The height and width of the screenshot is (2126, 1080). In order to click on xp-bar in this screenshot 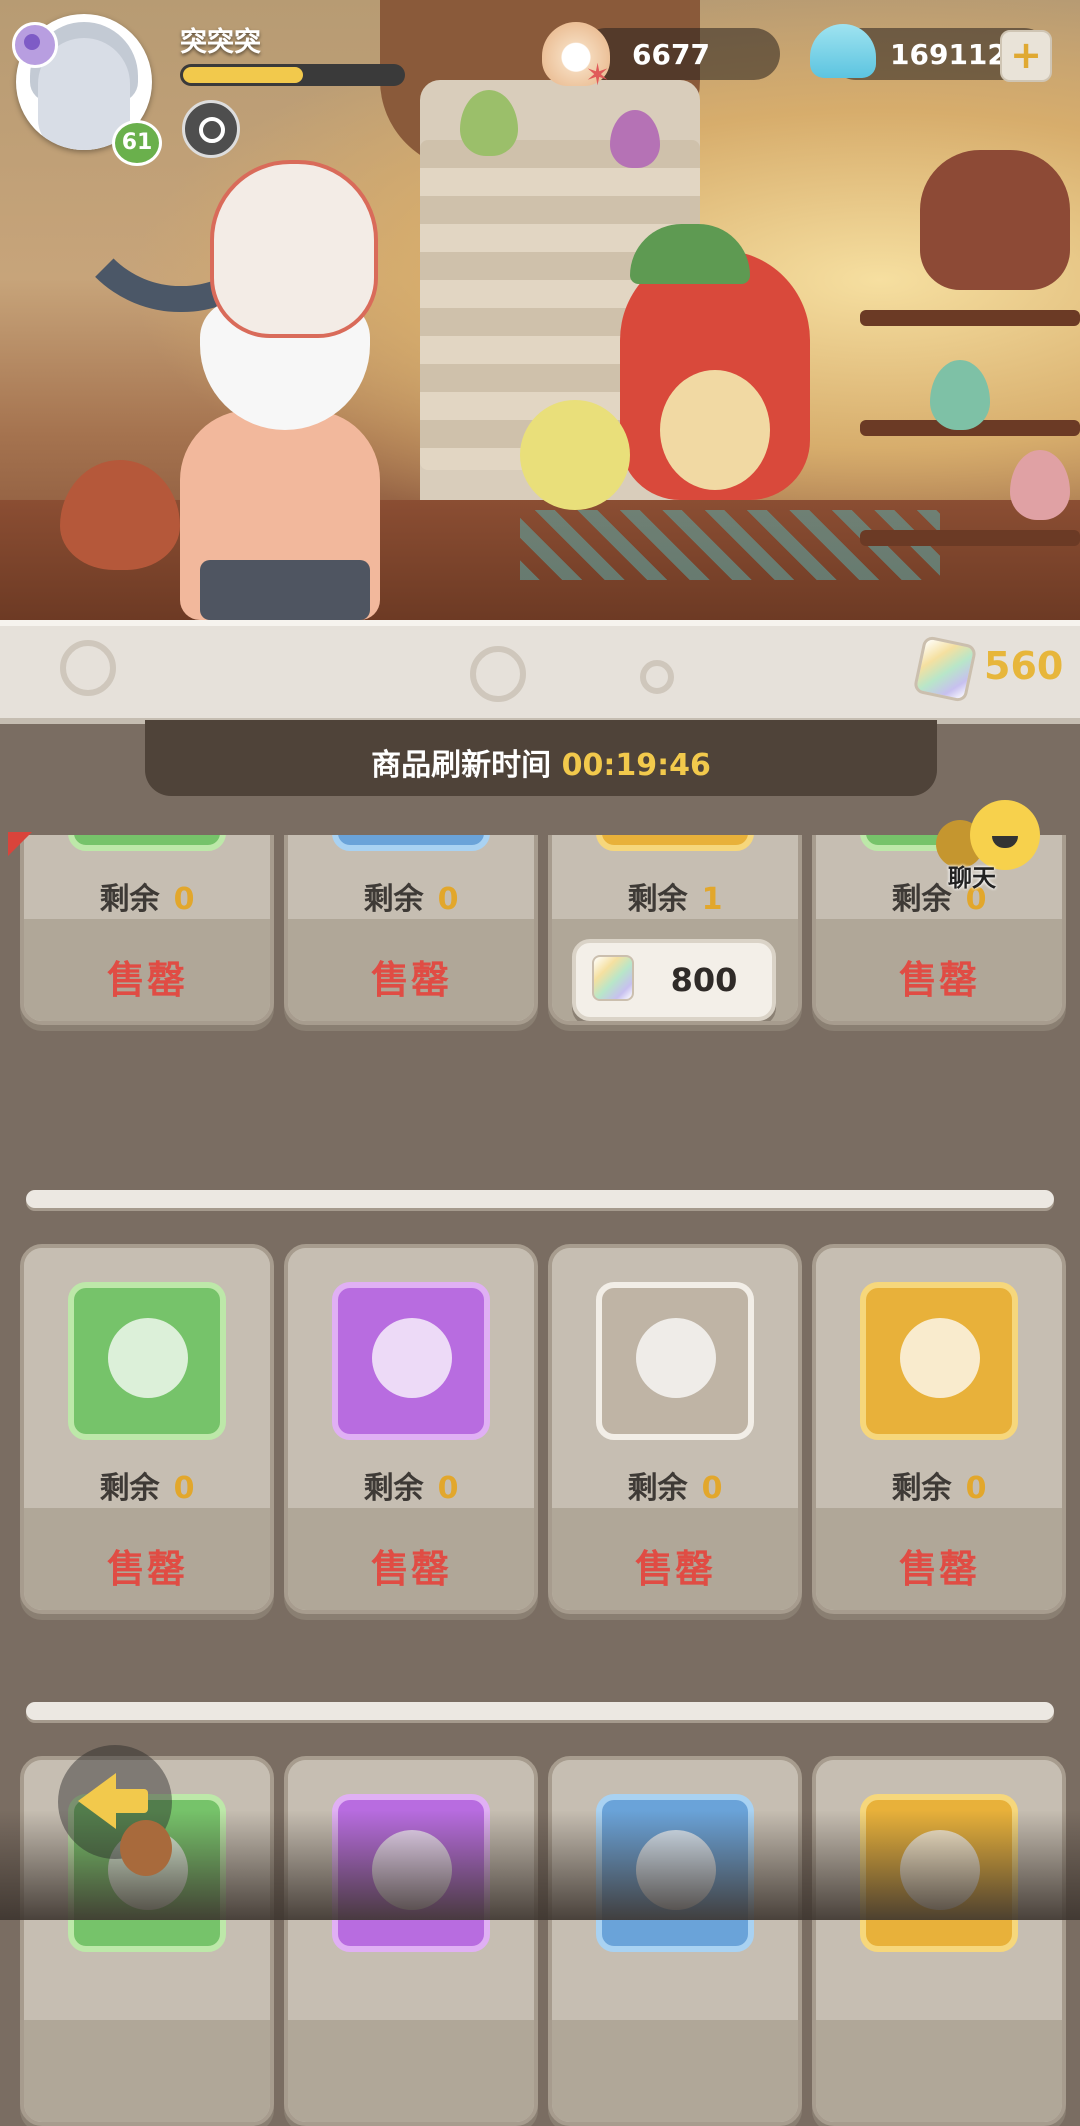, I will do `click(292, 75)`.